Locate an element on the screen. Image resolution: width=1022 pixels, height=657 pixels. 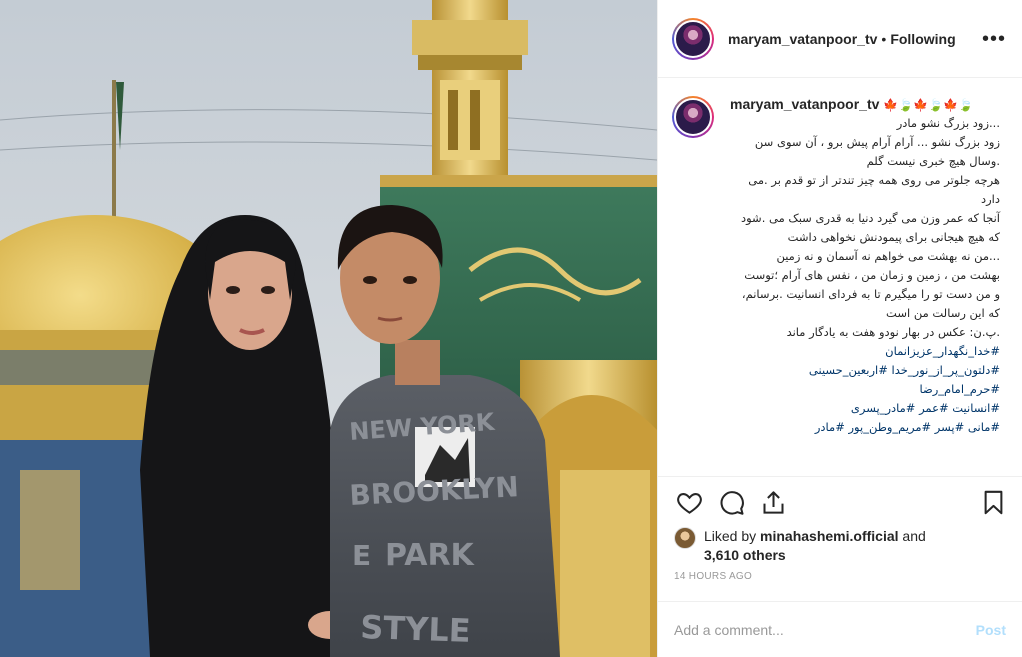
comment-bubble-icon is located at coordinates (732, 502).